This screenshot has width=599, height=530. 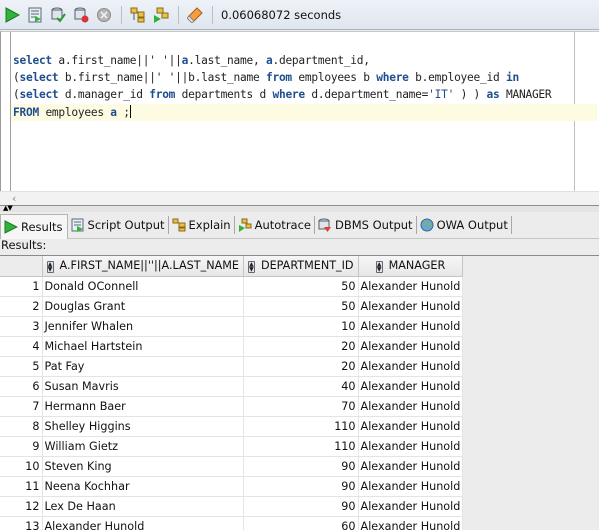 What do you see at coordinates (21, 346) in the screenshot?
I see `row-number: 4` at bounding box center [21, 346].